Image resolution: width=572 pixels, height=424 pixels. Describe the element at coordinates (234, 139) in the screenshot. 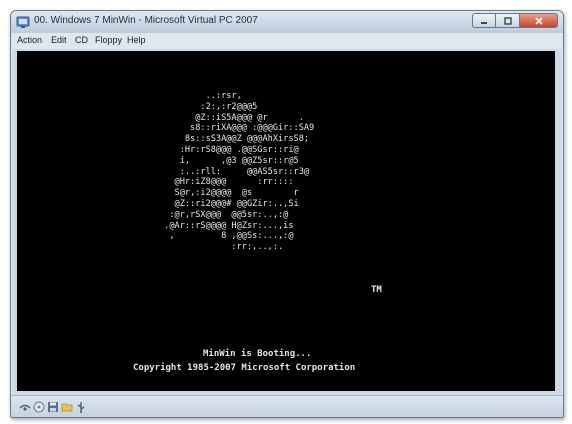

I see `logo-line: 8s::sS3A@@Z @@@AhXirsS8;` at that location.